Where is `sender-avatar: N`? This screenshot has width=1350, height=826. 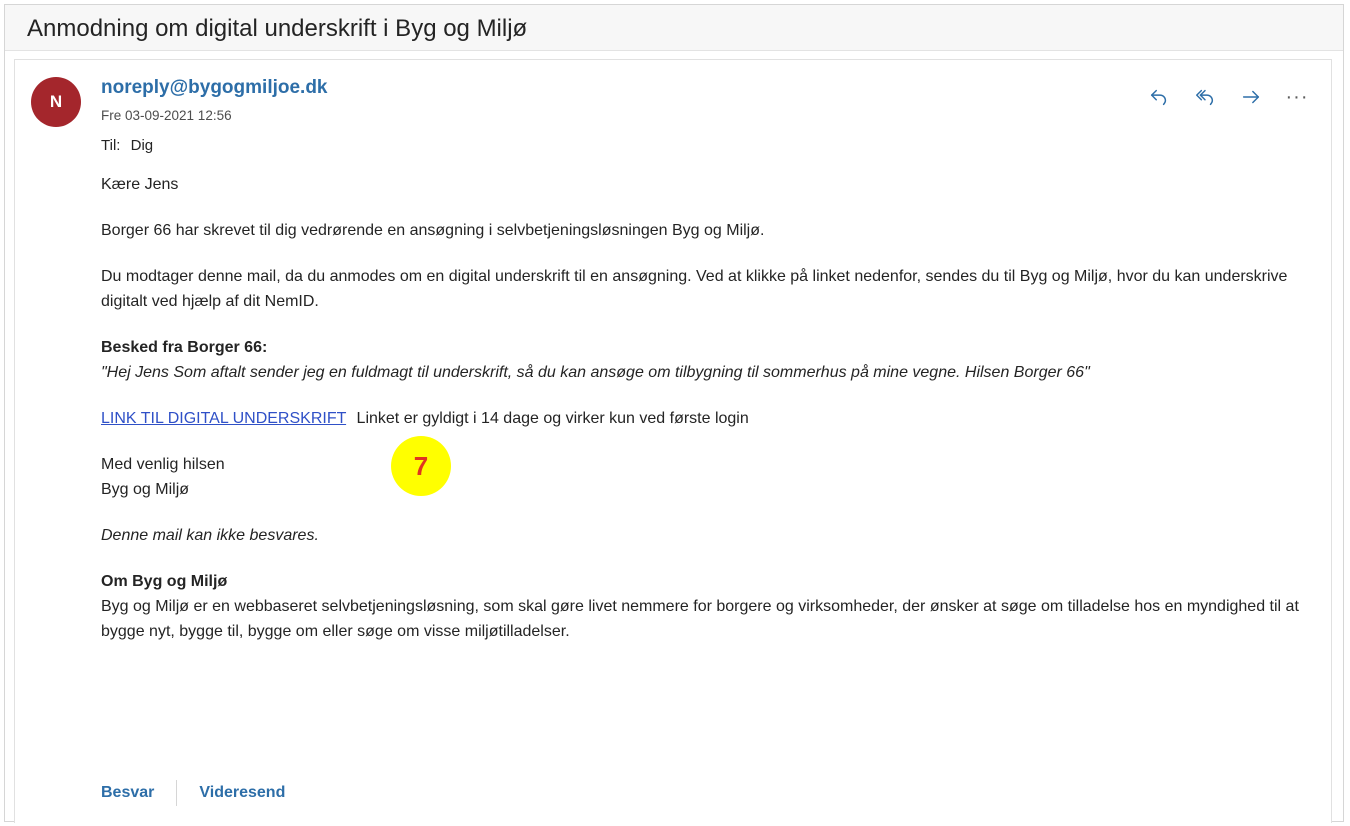 sender-avatar: N is located at coordinates (56, 102).